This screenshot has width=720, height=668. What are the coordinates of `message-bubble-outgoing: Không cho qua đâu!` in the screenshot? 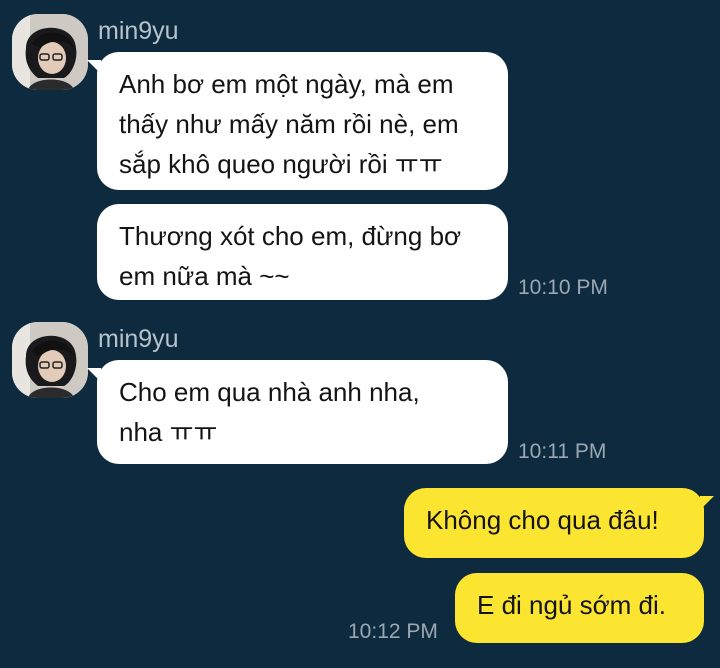 It's located at (559, 523).